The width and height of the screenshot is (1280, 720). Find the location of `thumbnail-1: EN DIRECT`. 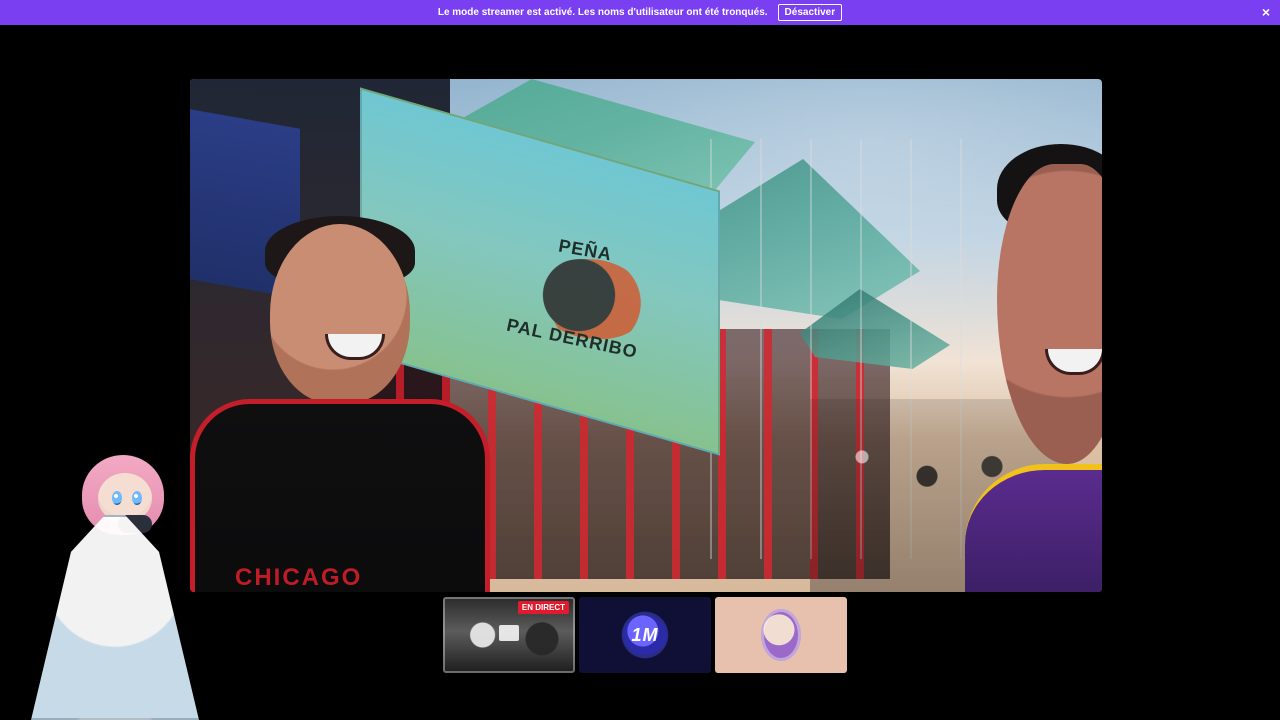

thumbnail-1: EN DIRECT is located at coordinates (509, 635).